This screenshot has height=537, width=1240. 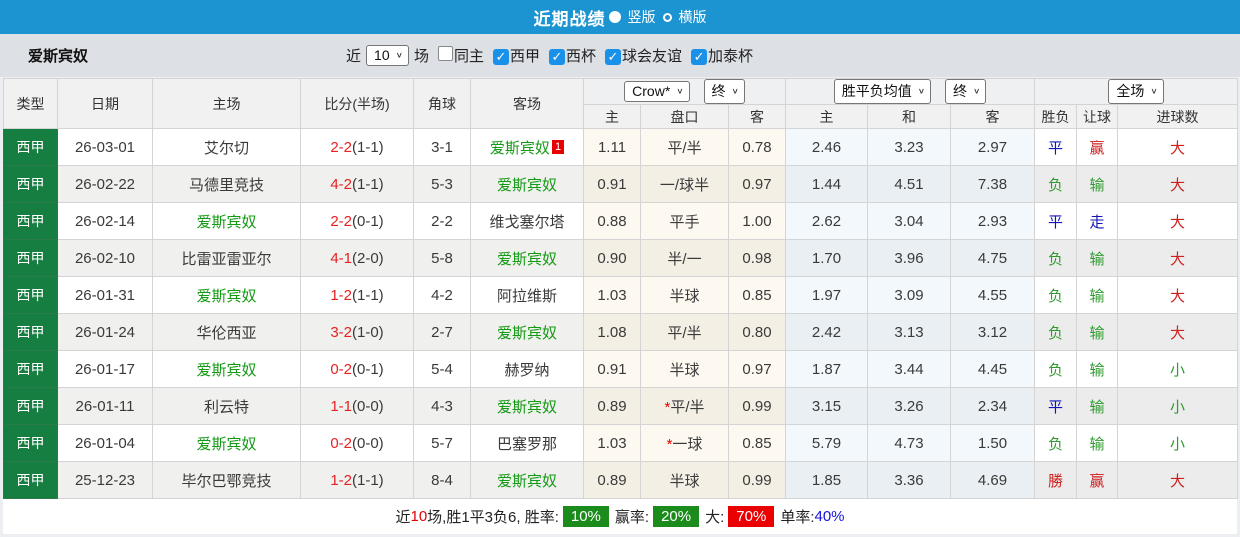 I want to click on recent-count-select: 10 ∨, so click(x=387, y=55).